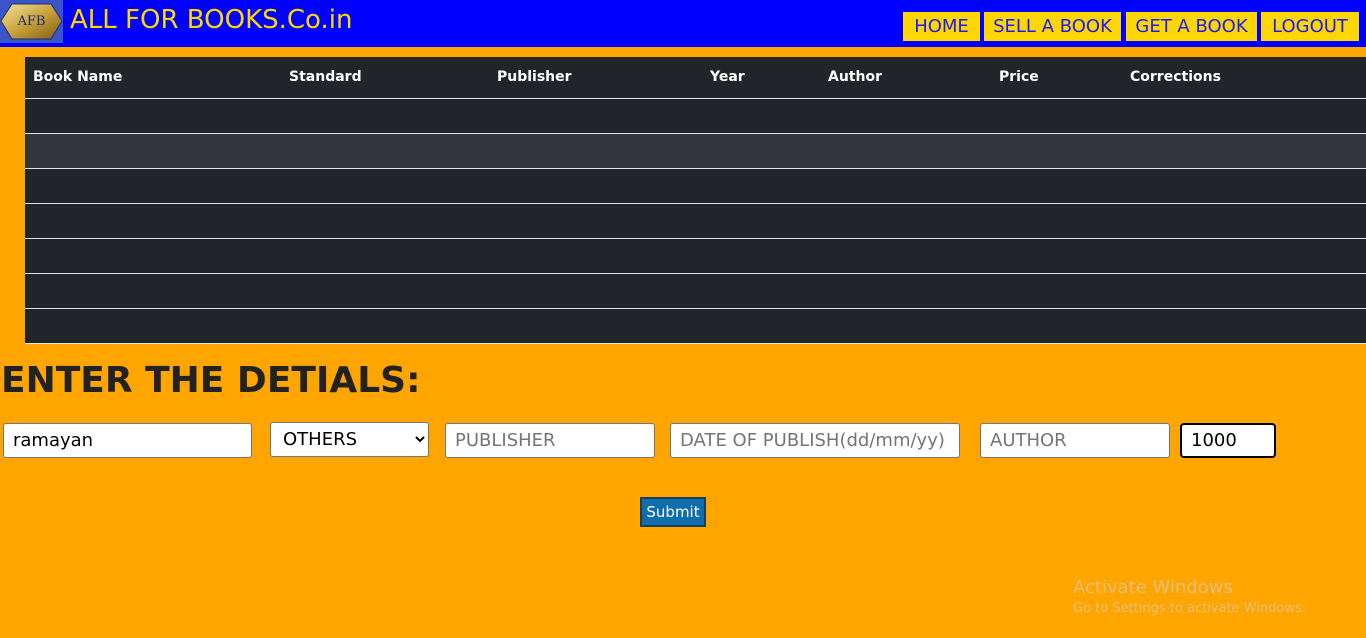  I want to click on form-heading: ENTER THE DETIALS:, so click(211, 380).